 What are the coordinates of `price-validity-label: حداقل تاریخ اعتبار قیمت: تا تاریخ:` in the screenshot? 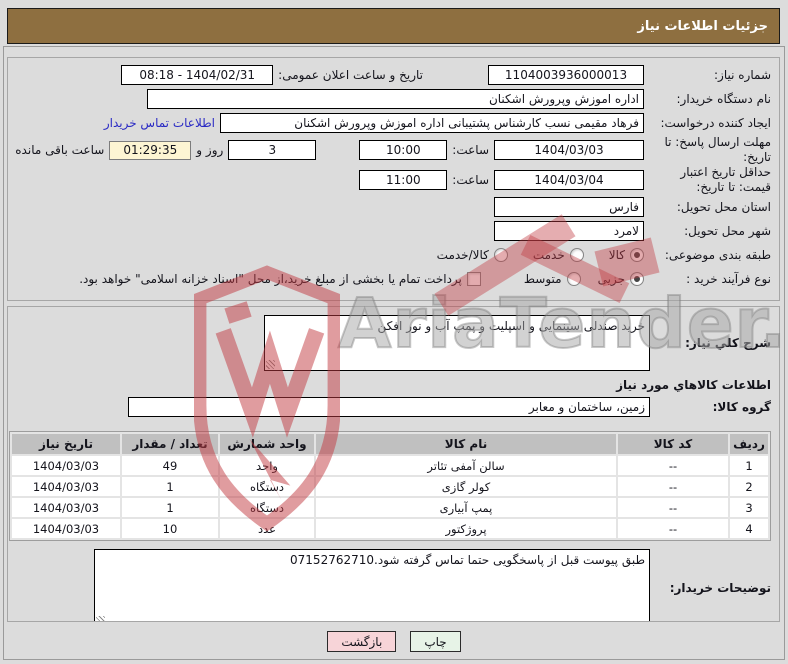 It's located at (725, 179).